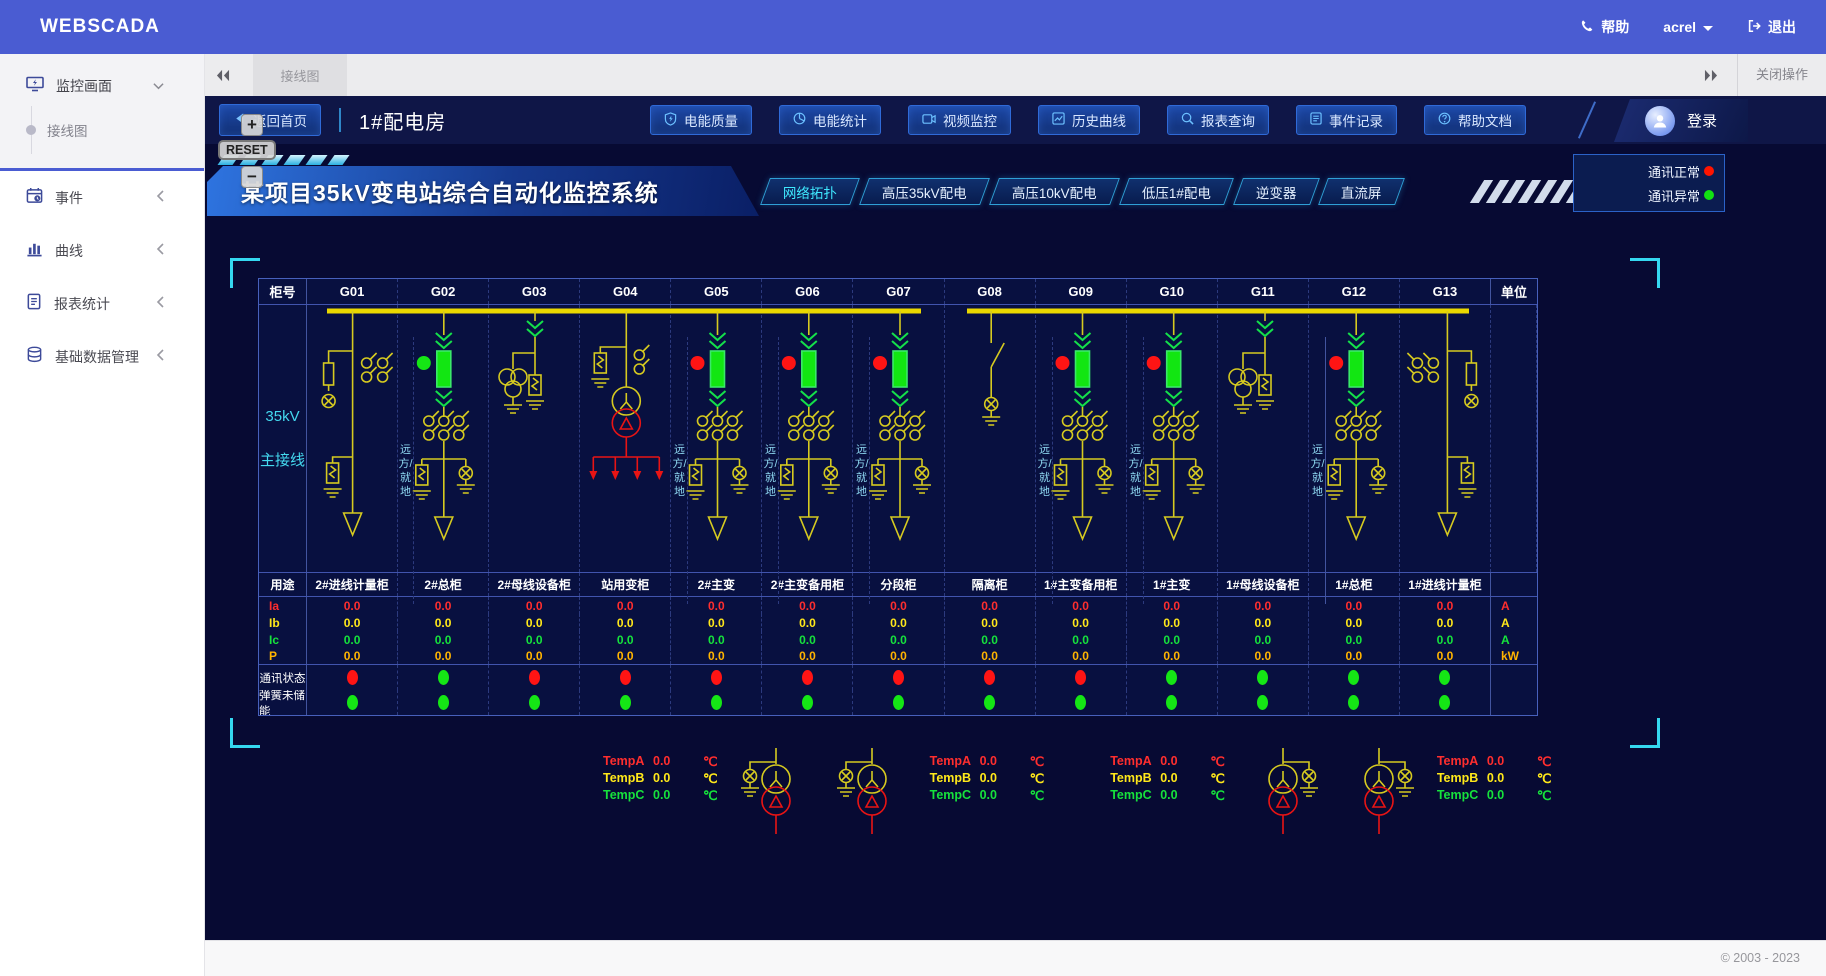 The width and height of the screenshot is (1826, 976). What do you see at coordinates (1781, 75) in the screenshot?
I see `close-operations-button: 关闭操作` at bounding box center [1781, 75].